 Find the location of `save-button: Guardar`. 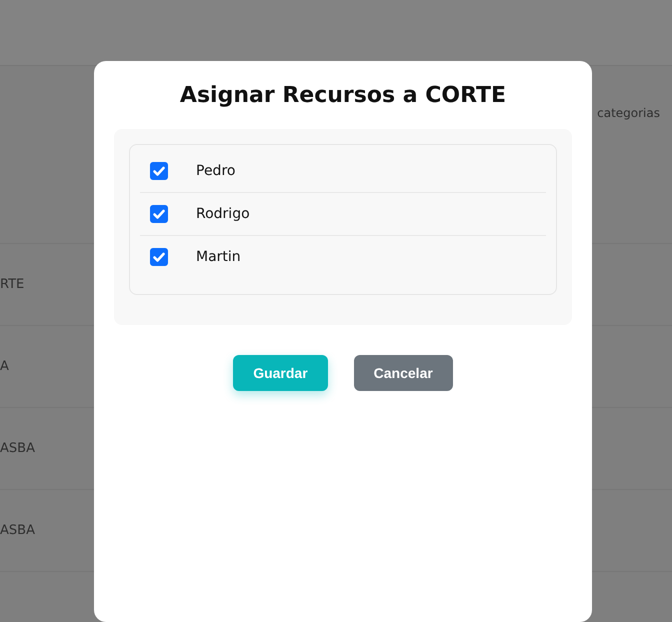

save-button: Guardar is located at coordinates (280, 373).